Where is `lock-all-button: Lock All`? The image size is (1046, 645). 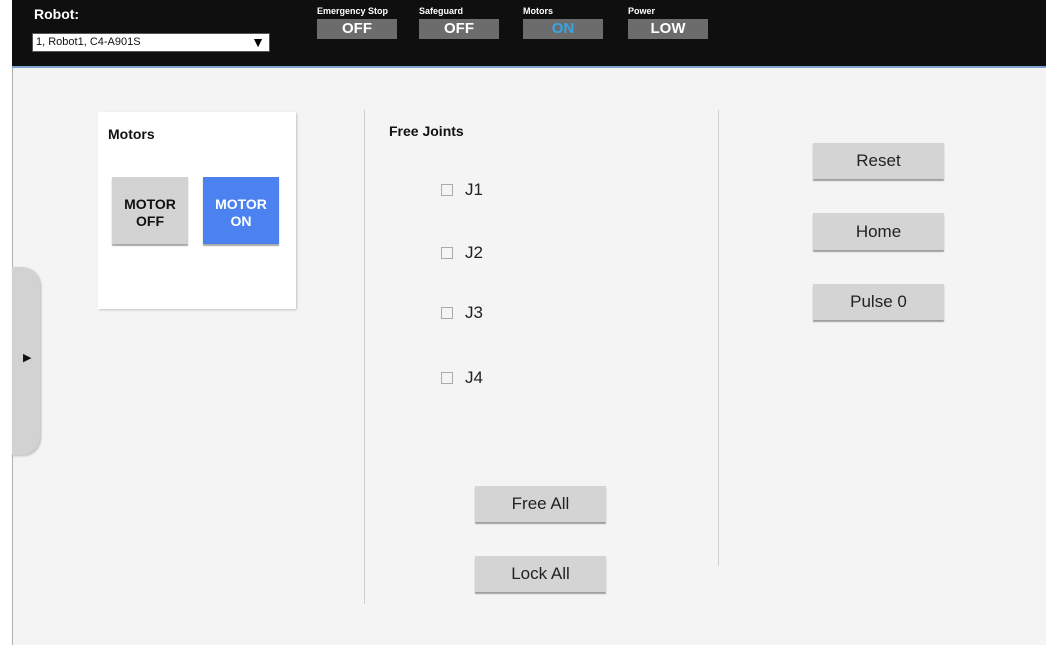 lock-all-button: Lock All is located at coordinates (540, 574).